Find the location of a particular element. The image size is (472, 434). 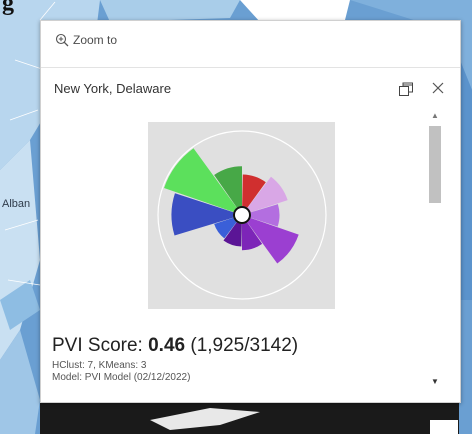

chart-slices is located at coordinates (231, 206).